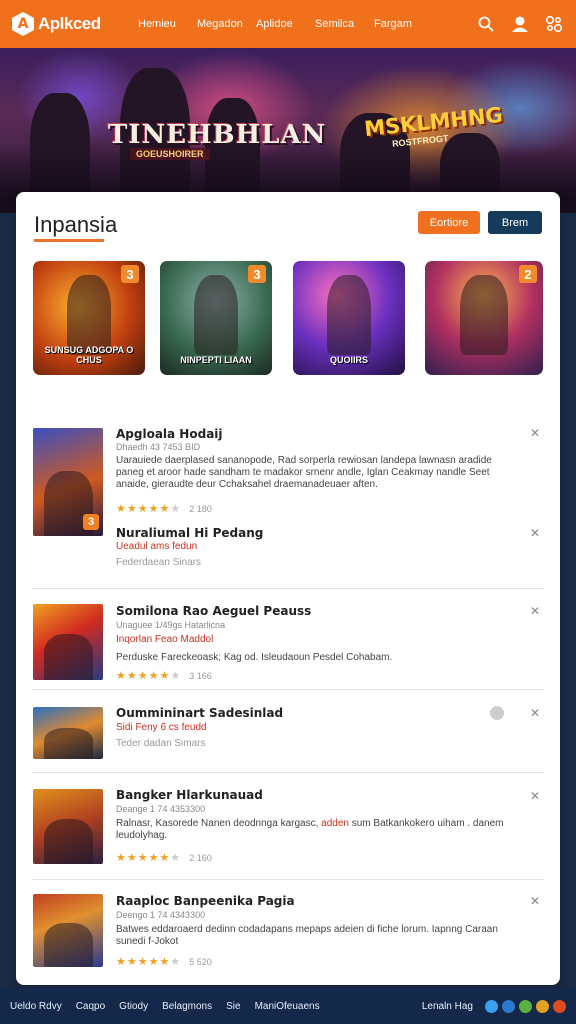 This screenshot has width=576, height=1024. What do you see at coordinates (216, 360) in the screenshot?
I see `tile-caption: NINPEPTI LIAAN` at bounding box center [216, 360].